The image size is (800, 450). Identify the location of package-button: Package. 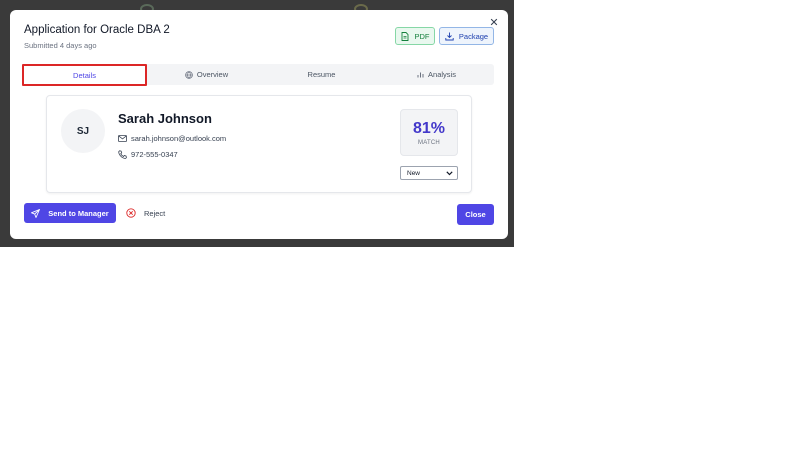
(466, 36).